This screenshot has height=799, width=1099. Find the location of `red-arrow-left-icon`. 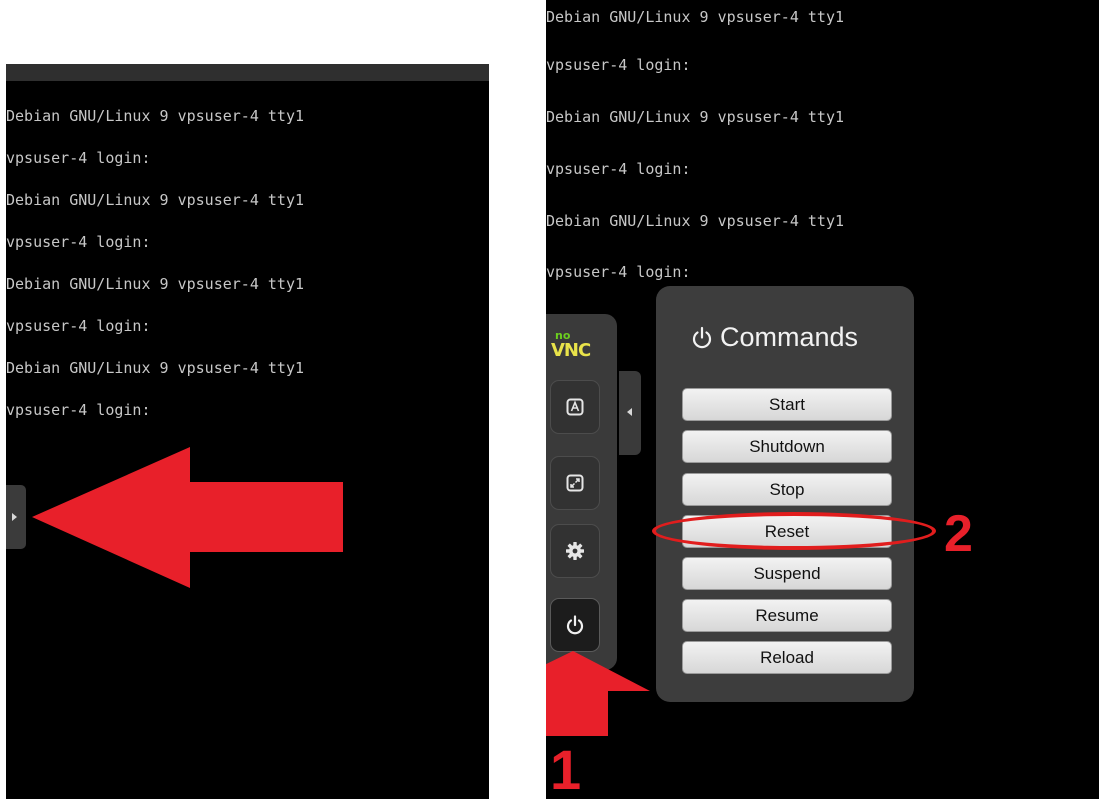

red-arrow-left-icon is located at coordinates (187, 517).